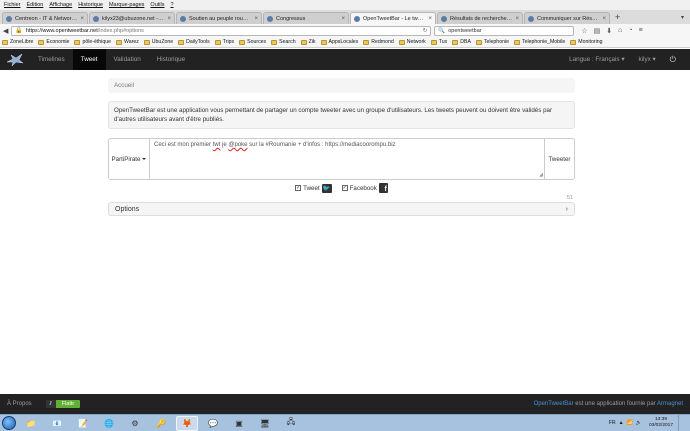 The width and height of the screenshot is (690, 431). What do you see at coordinates (673, 60) in the screenshot?
I see `logout-icon: ⏻` at bounding box center [673, 60].